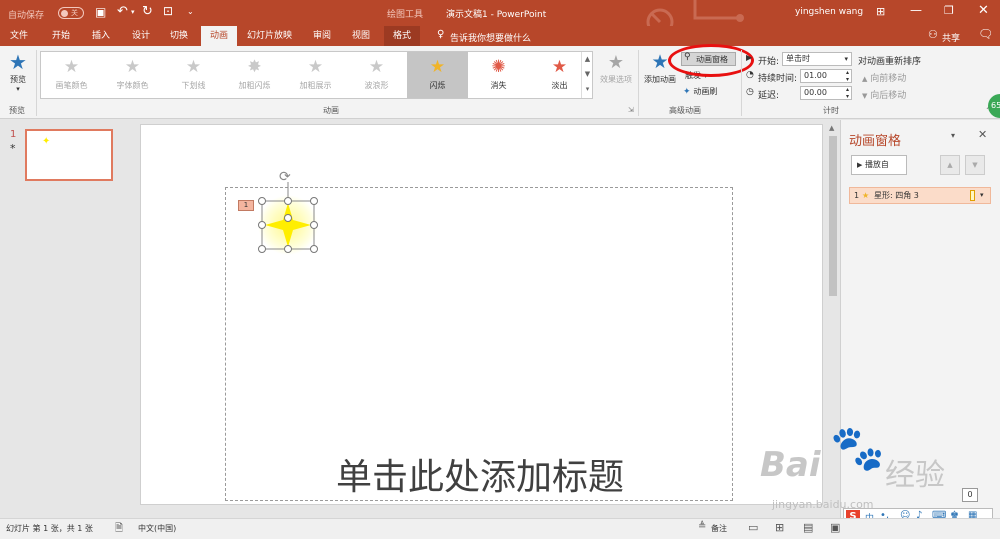  I want to click on gallery-item-brush-color: ★ 画笔颜色, so click(71, 75).